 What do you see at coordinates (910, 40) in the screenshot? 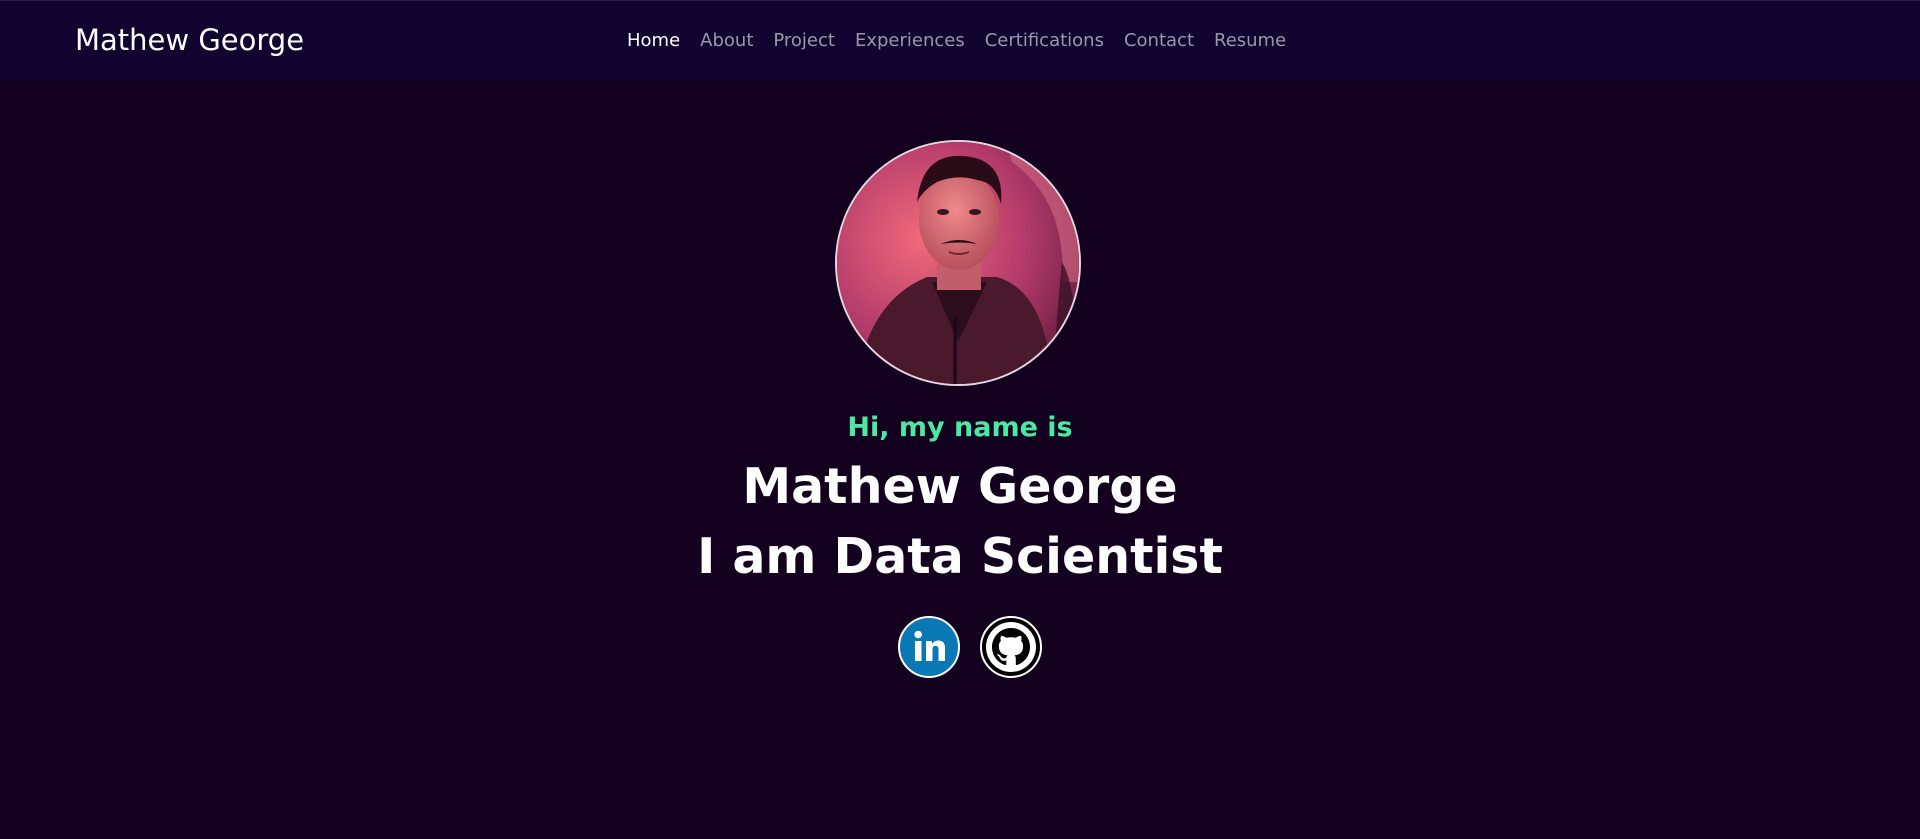
I see `nav-link-experiences: Experiences` at bounding box center [910, 40].